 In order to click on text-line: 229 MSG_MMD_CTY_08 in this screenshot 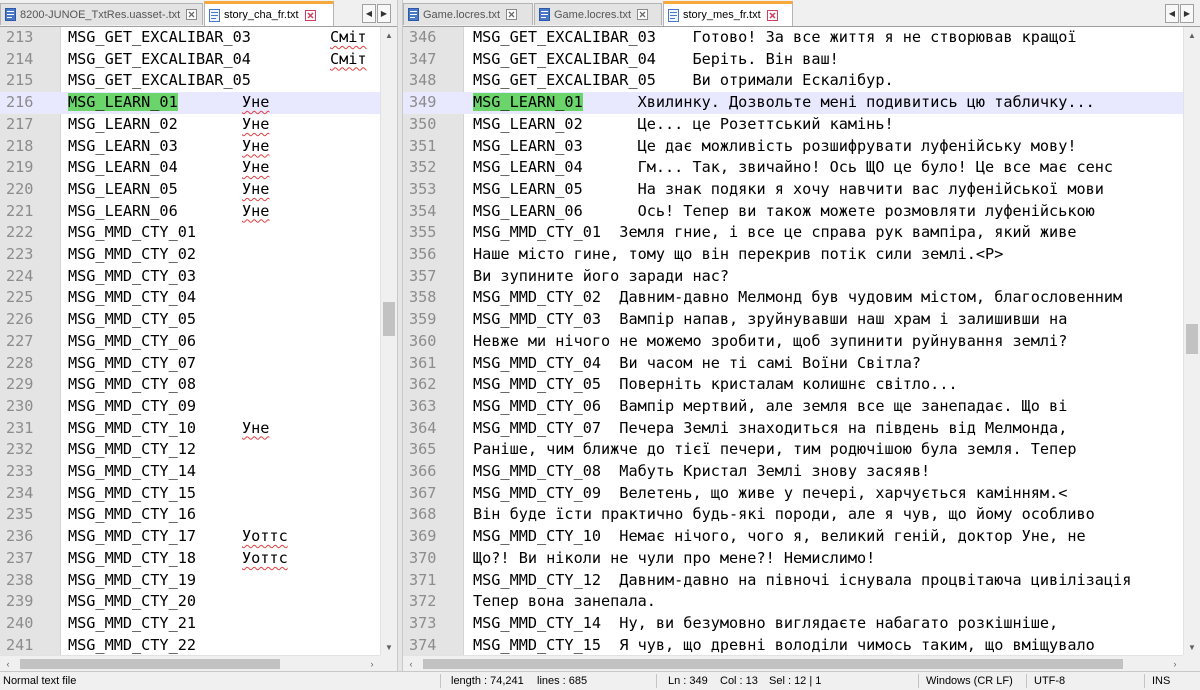, I will do `click(190, 385)`.